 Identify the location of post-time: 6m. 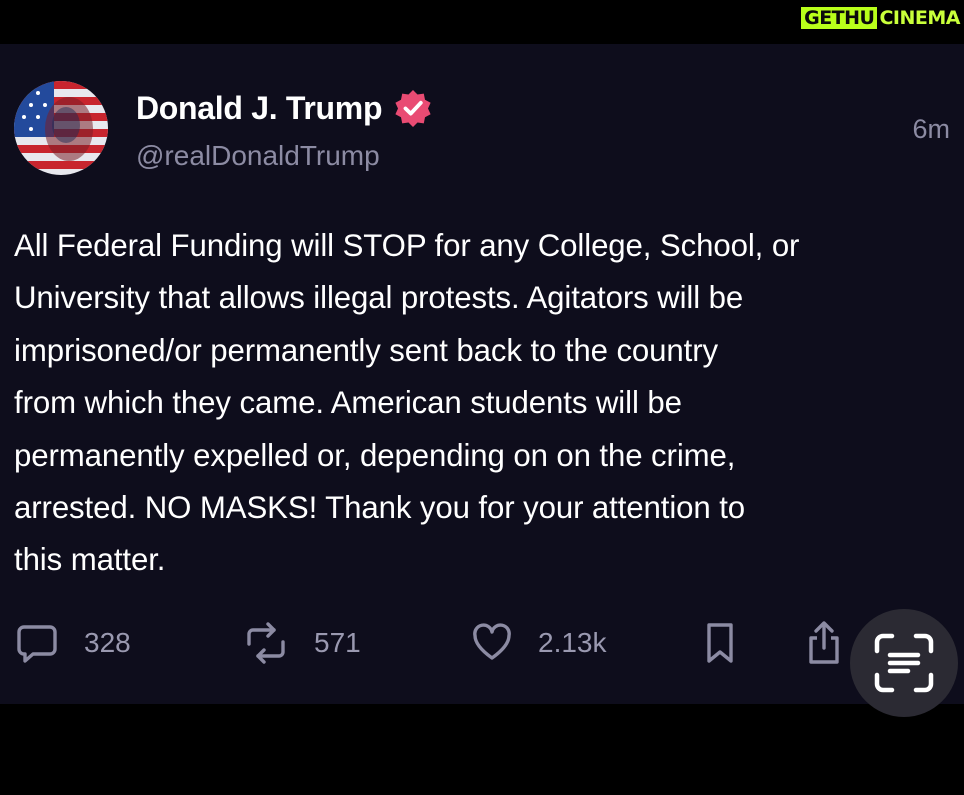
(931, 129).